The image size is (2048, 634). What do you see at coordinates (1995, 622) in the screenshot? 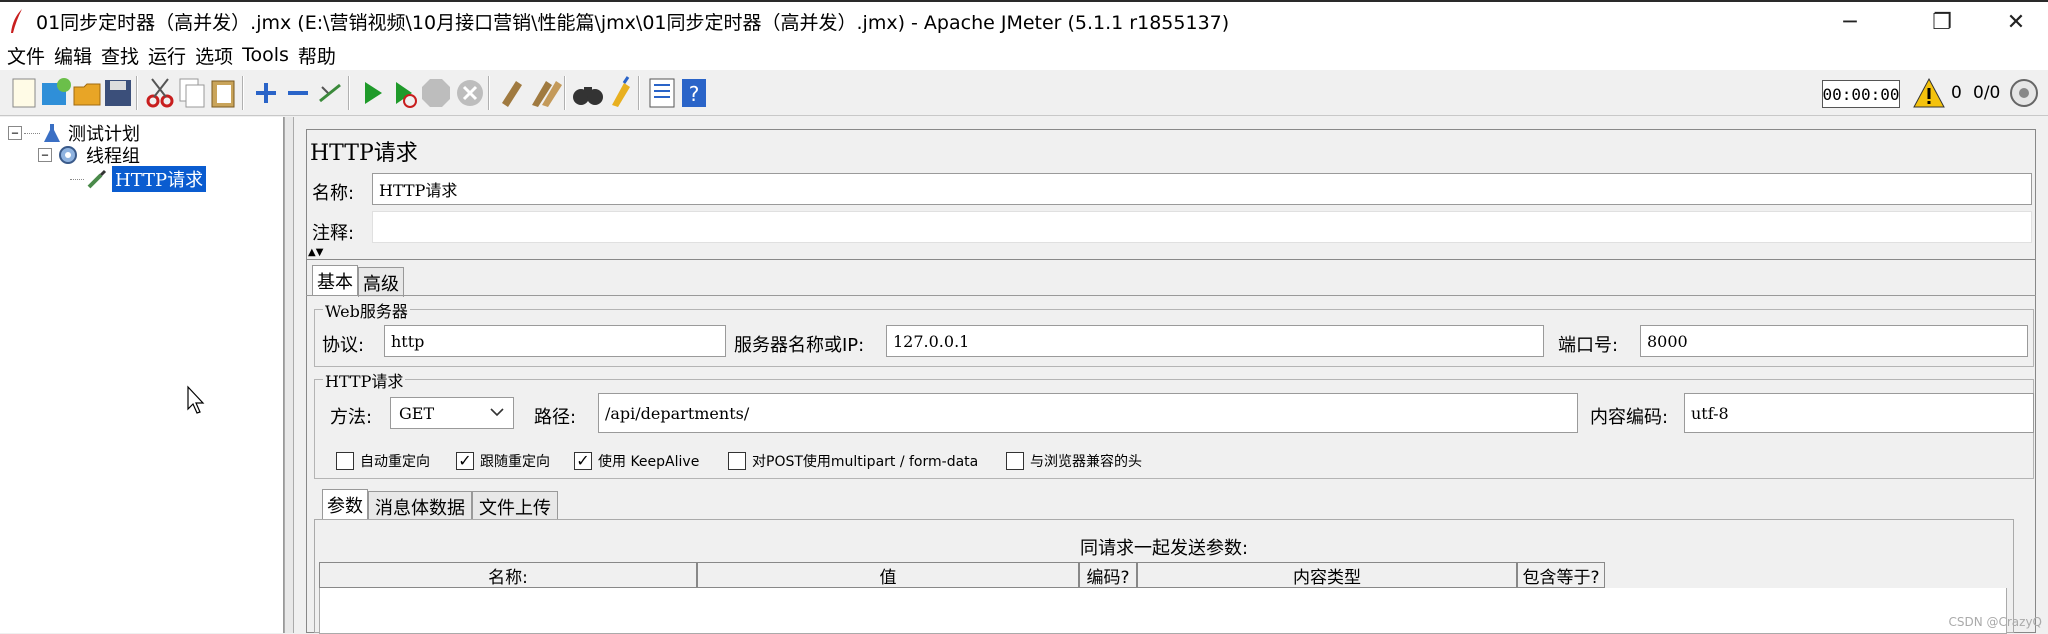
I see `watermark: CSDN @CrazyQ` at bounding box center [1995, 622].